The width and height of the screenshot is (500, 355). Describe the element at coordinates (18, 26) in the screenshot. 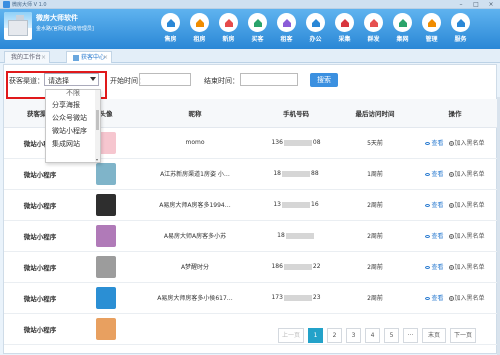

I see `logo` at that location.